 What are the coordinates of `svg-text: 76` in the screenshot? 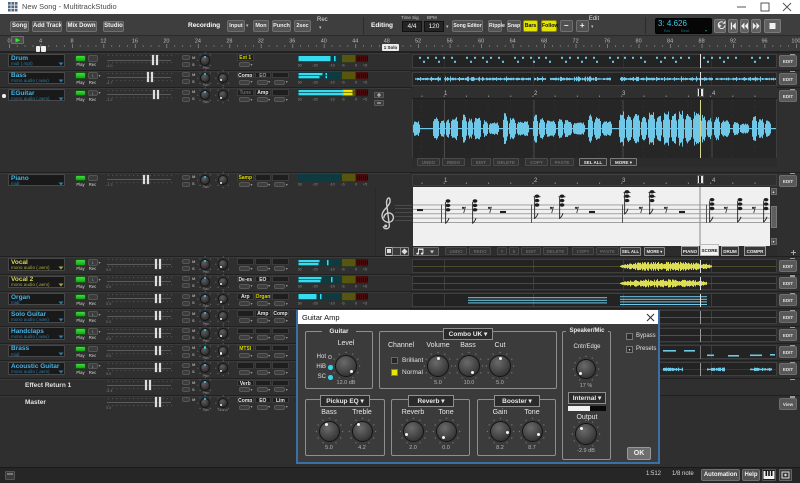 It's located at (607, 42).